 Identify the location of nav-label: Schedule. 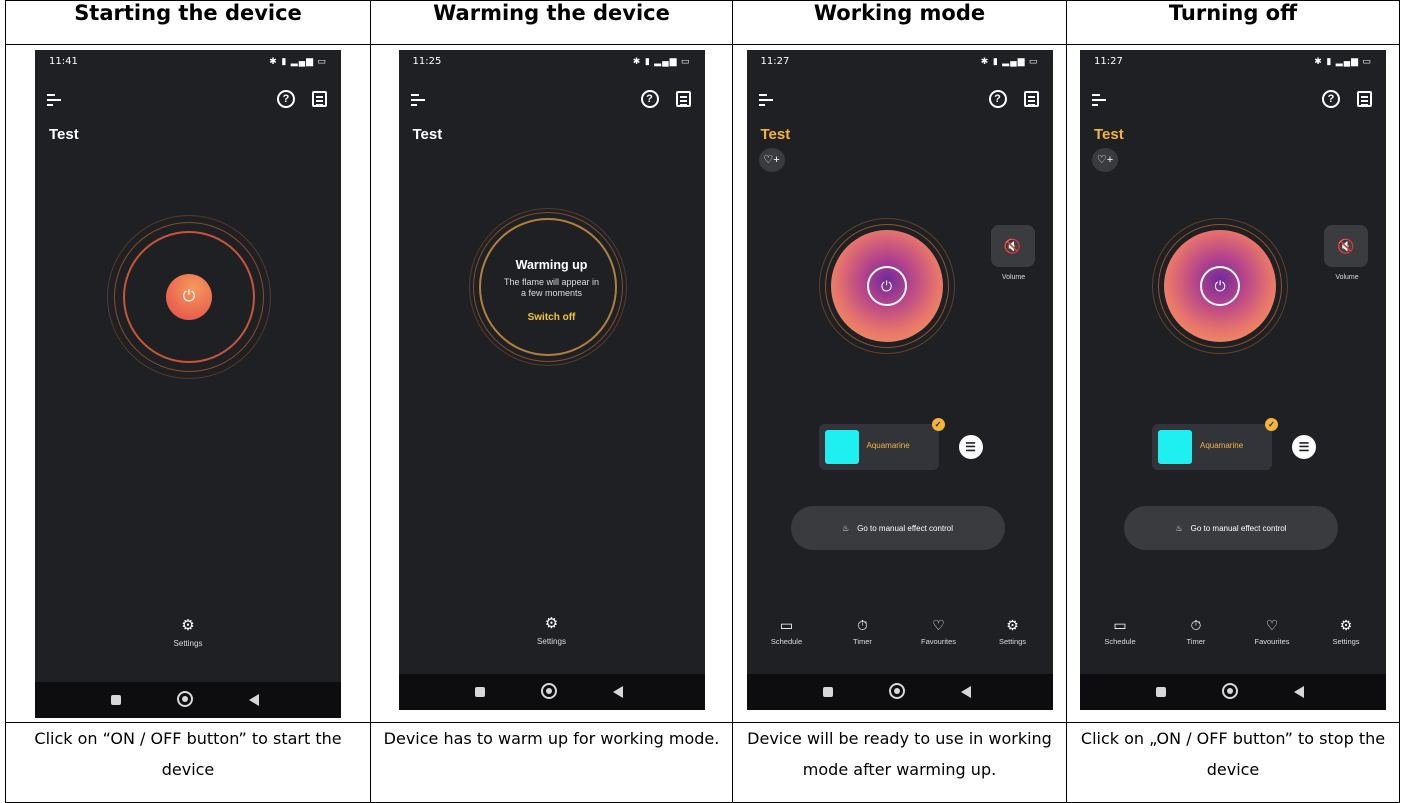
(1120, 641).